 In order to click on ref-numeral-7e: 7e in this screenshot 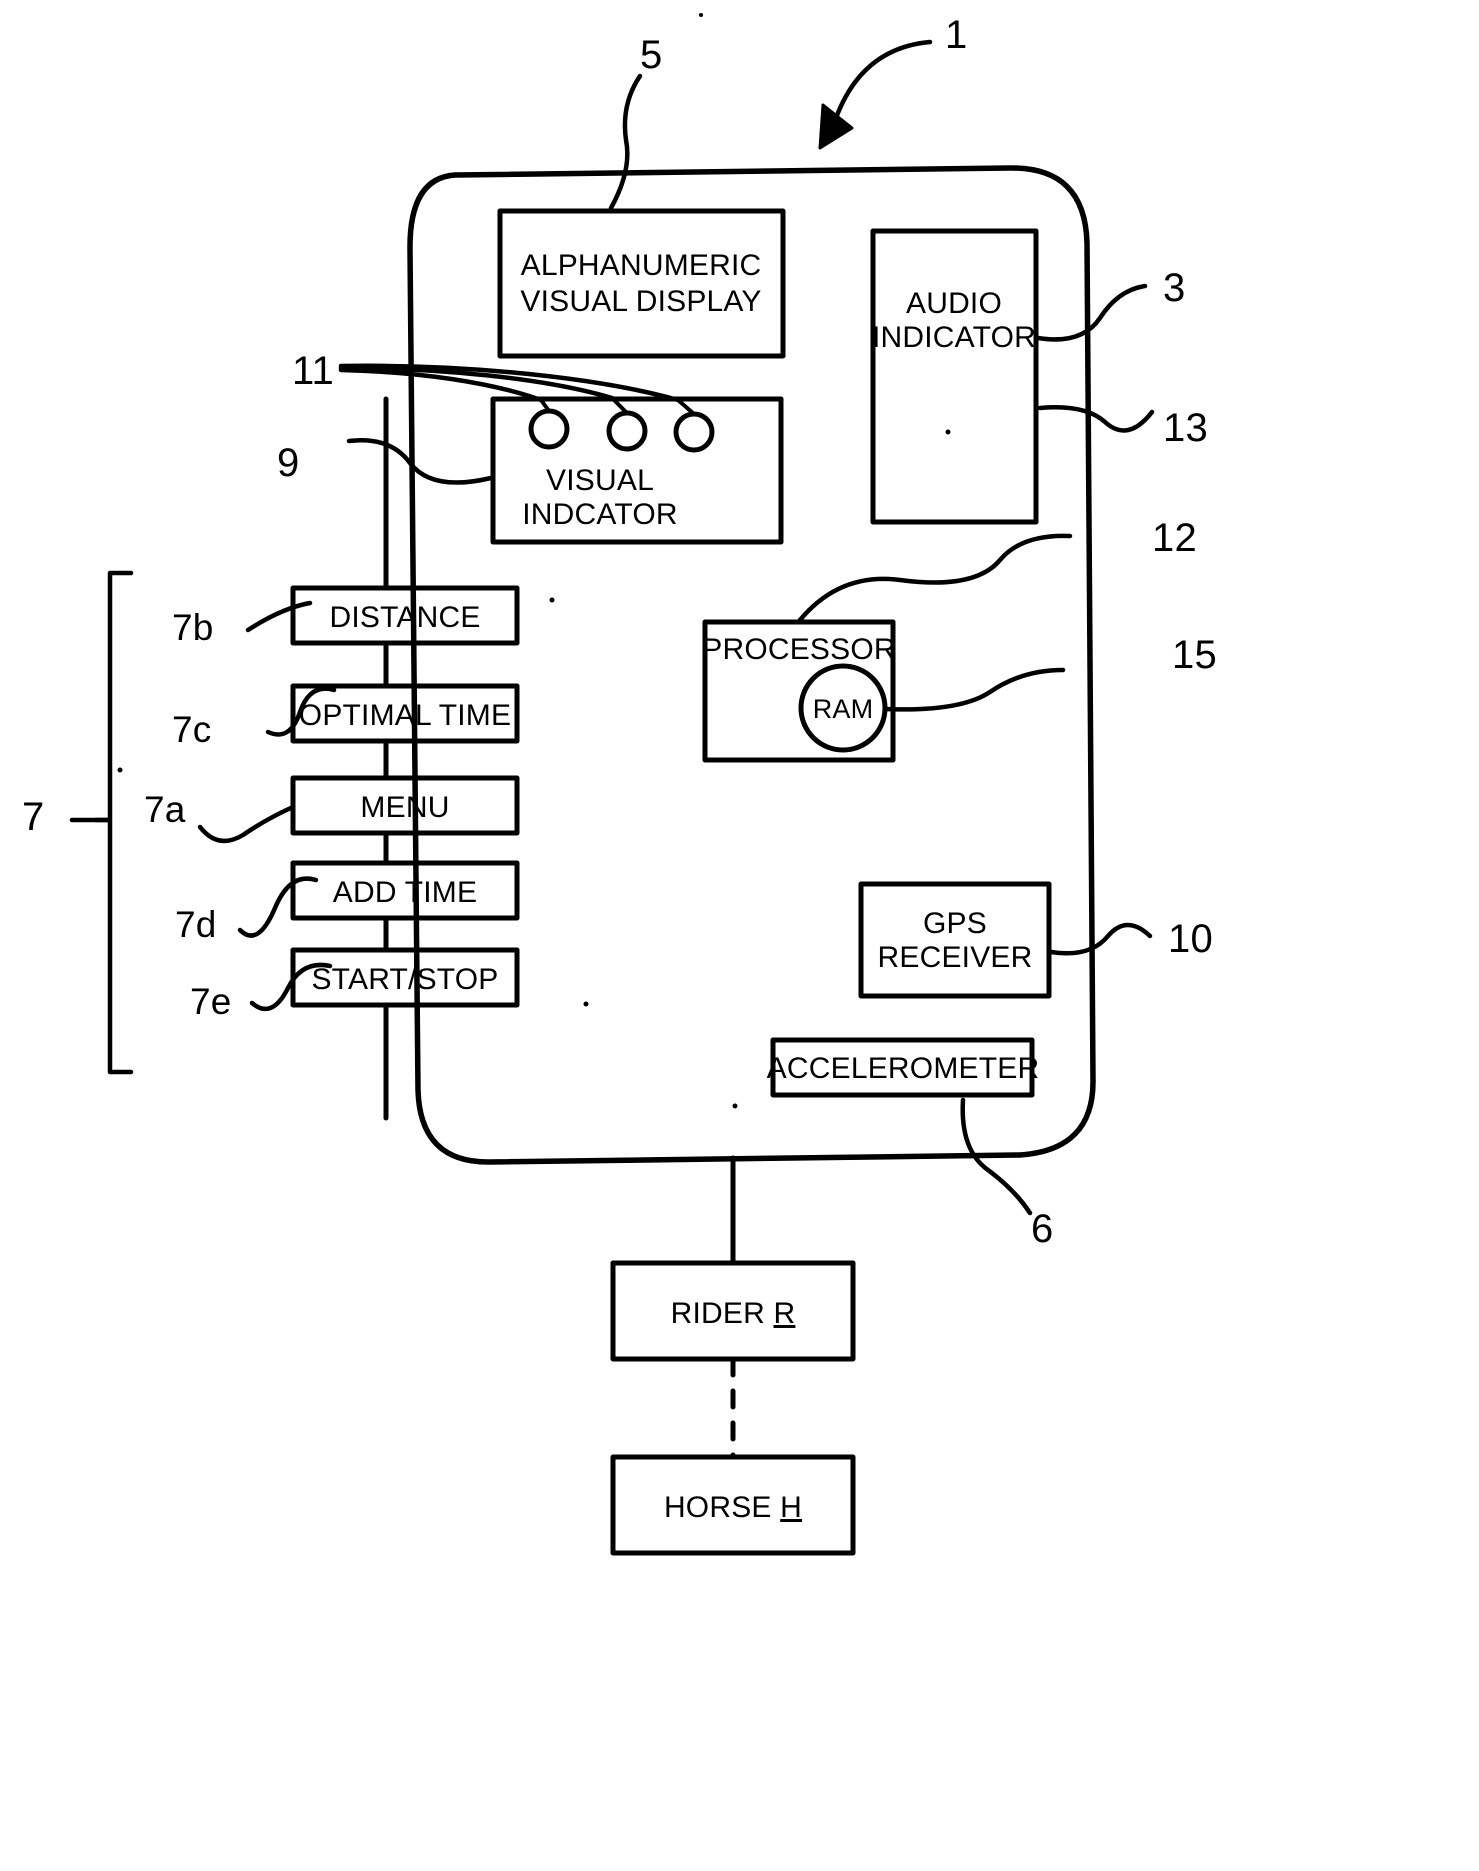, I will do `click(211, 1001)`.